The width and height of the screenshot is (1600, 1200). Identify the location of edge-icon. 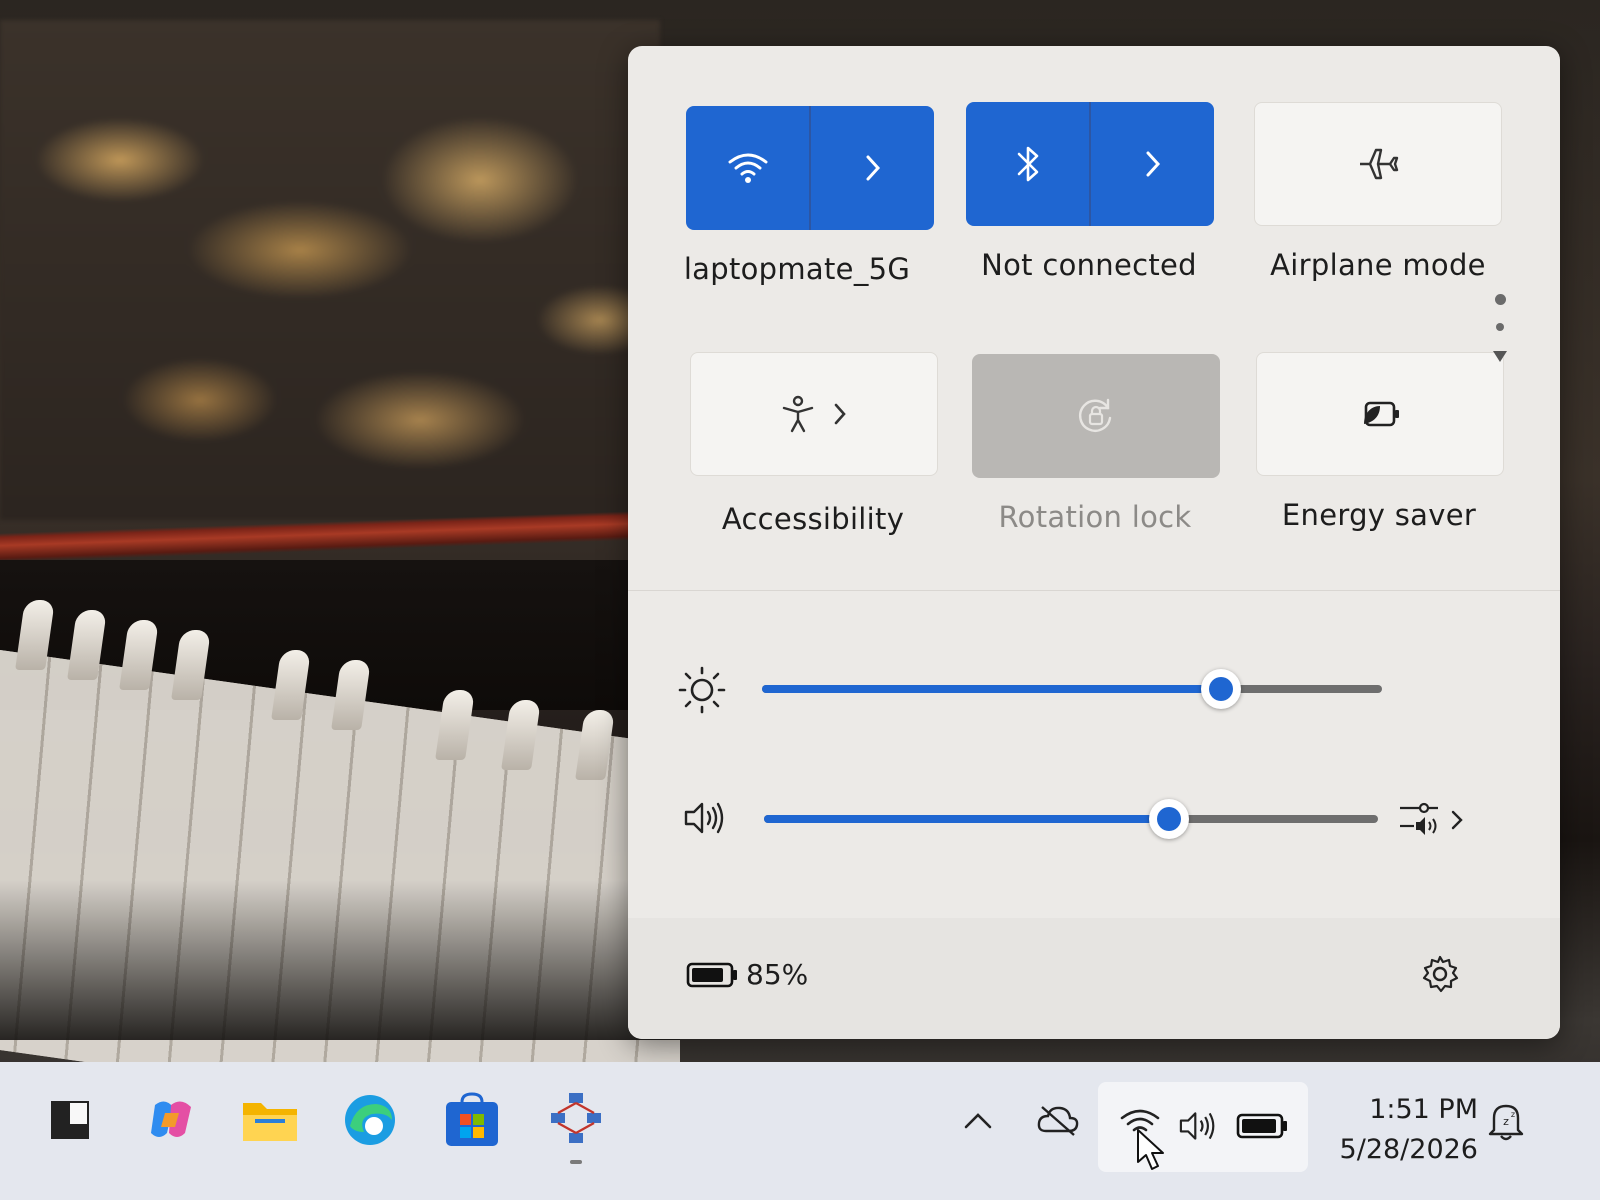
(370, 1120).